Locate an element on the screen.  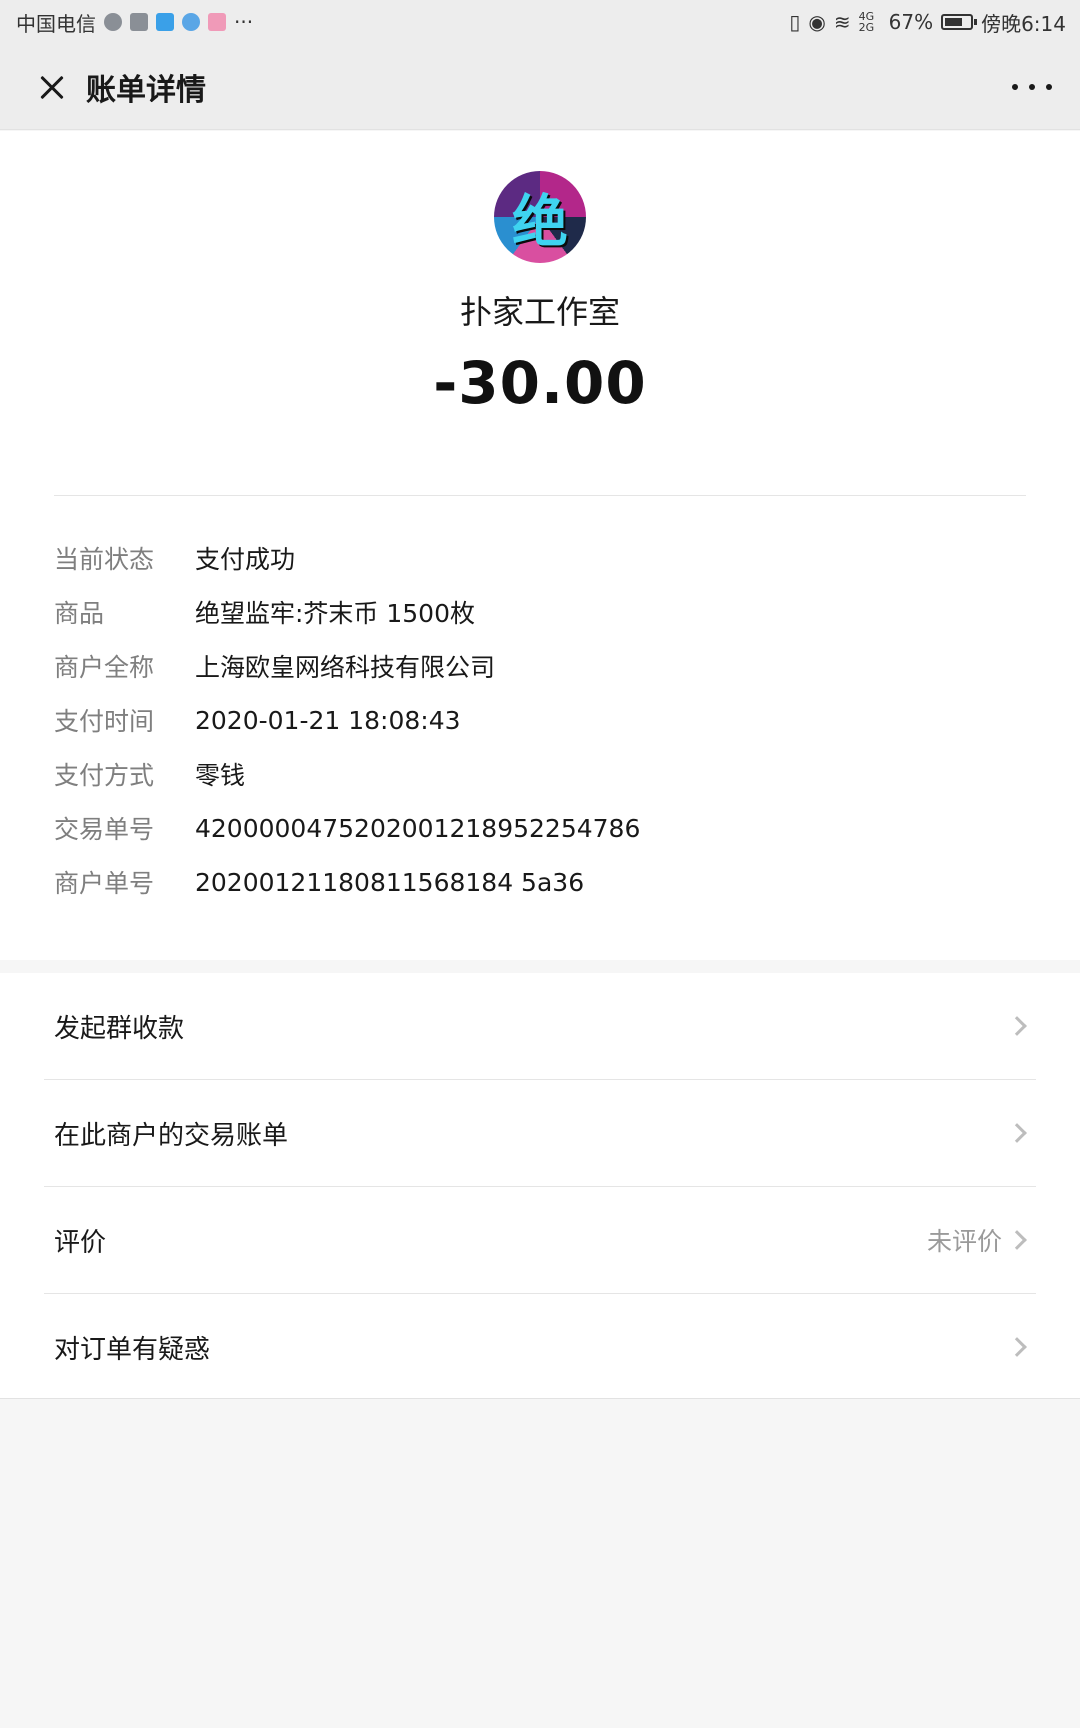
battery-percent: 67% is located at coordinates (911, 22).